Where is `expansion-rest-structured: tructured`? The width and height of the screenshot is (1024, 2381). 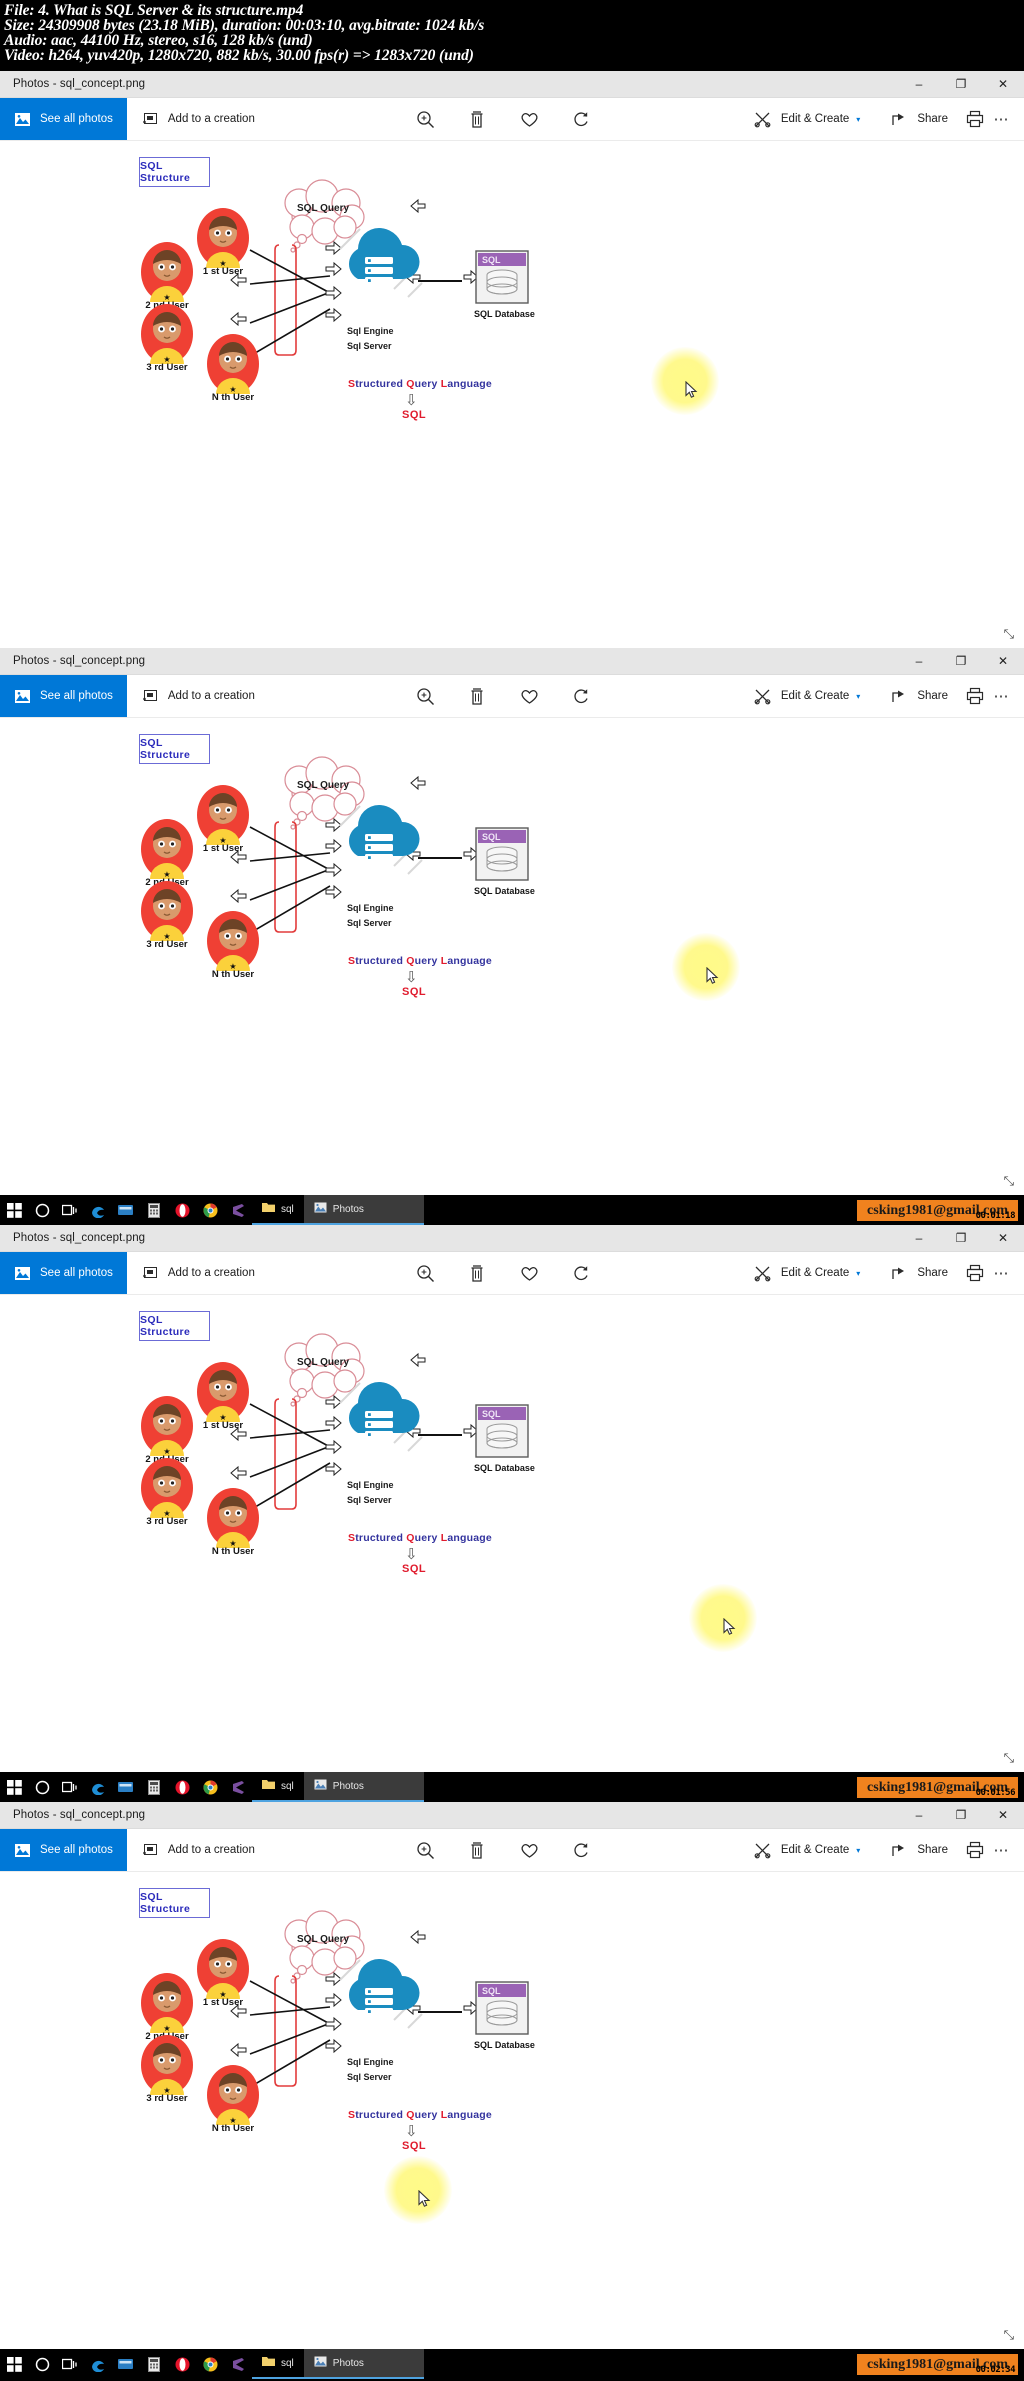 expansion-rest-structured: tructured is located at coordinates (379, 1538).